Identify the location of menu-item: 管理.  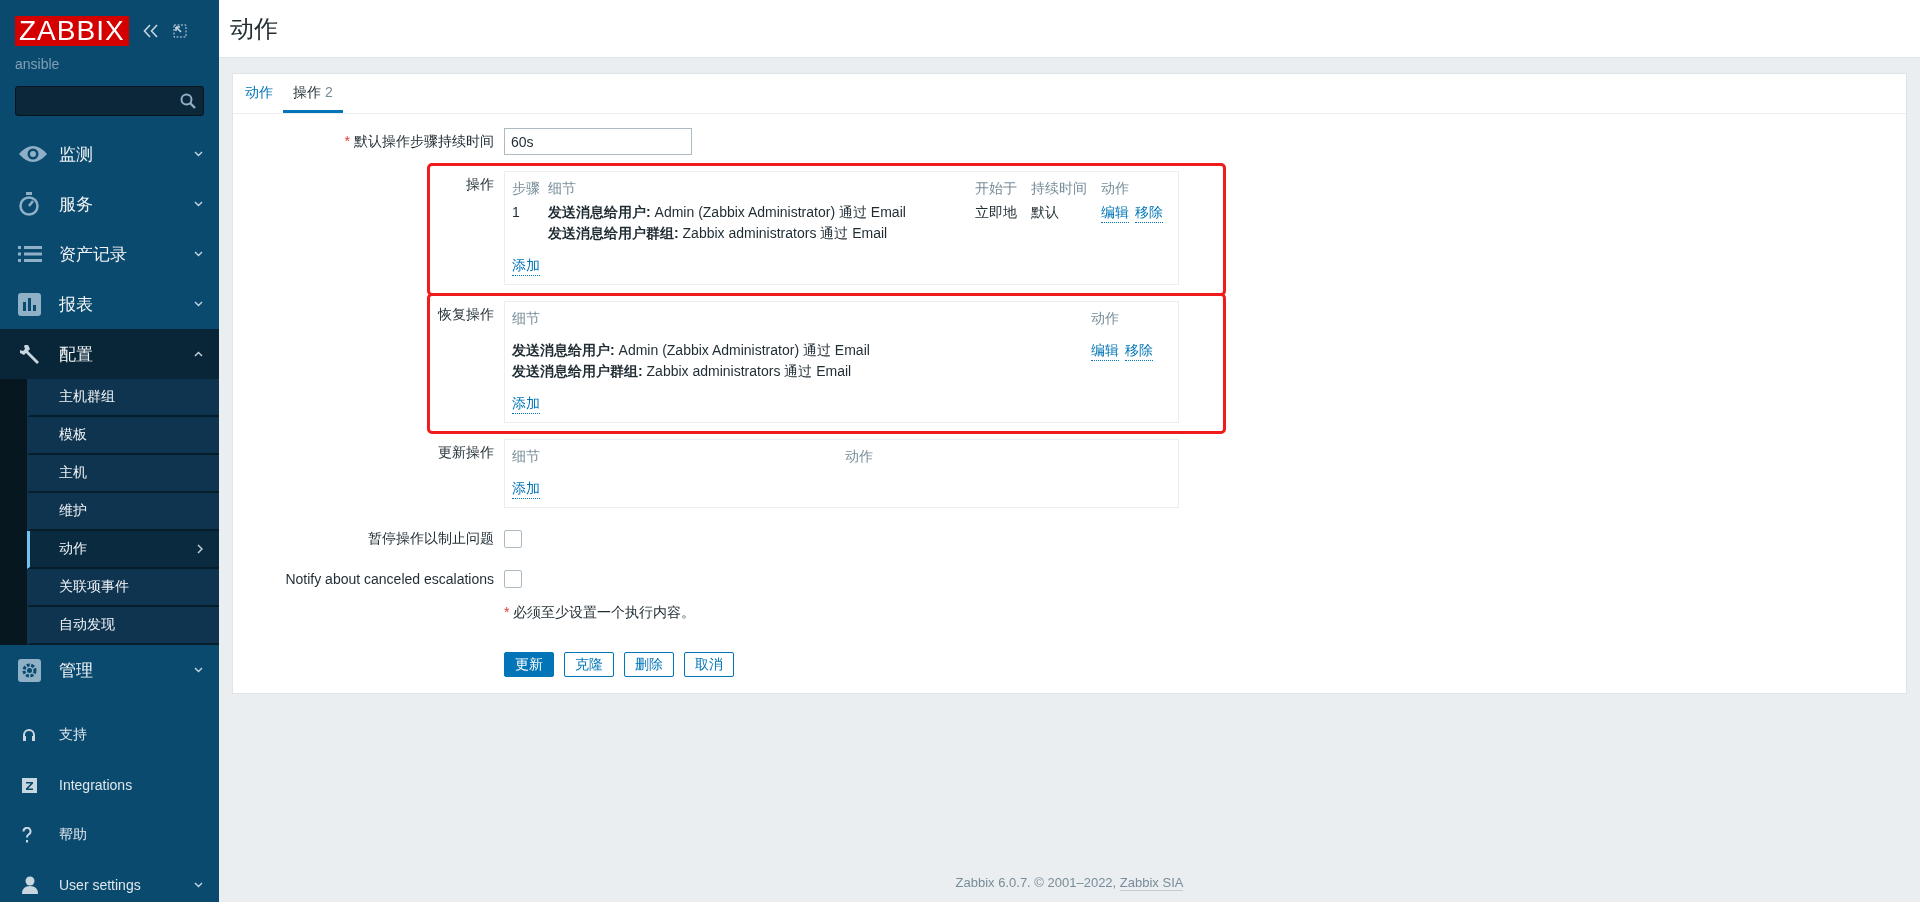
(109, 670).